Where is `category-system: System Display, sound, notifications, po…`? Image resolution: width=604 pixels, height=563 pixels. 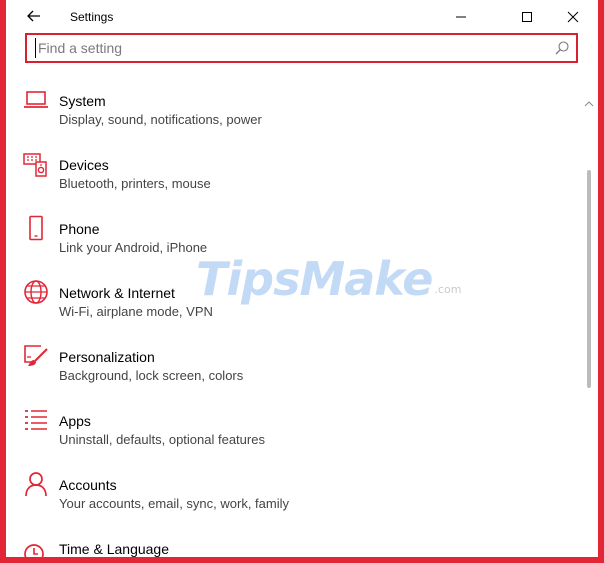
category-system: System Display, sound, notifications, po… is located at coordinates (286, 110).